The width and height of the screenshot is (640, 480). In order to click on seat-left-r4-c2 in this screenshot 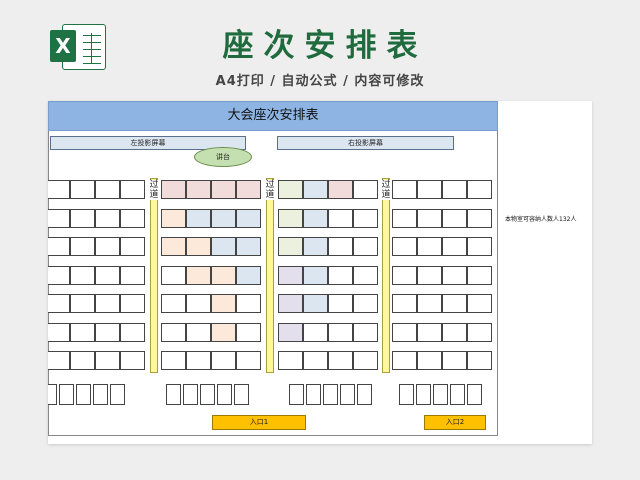, I will do `click(82, 275)`.